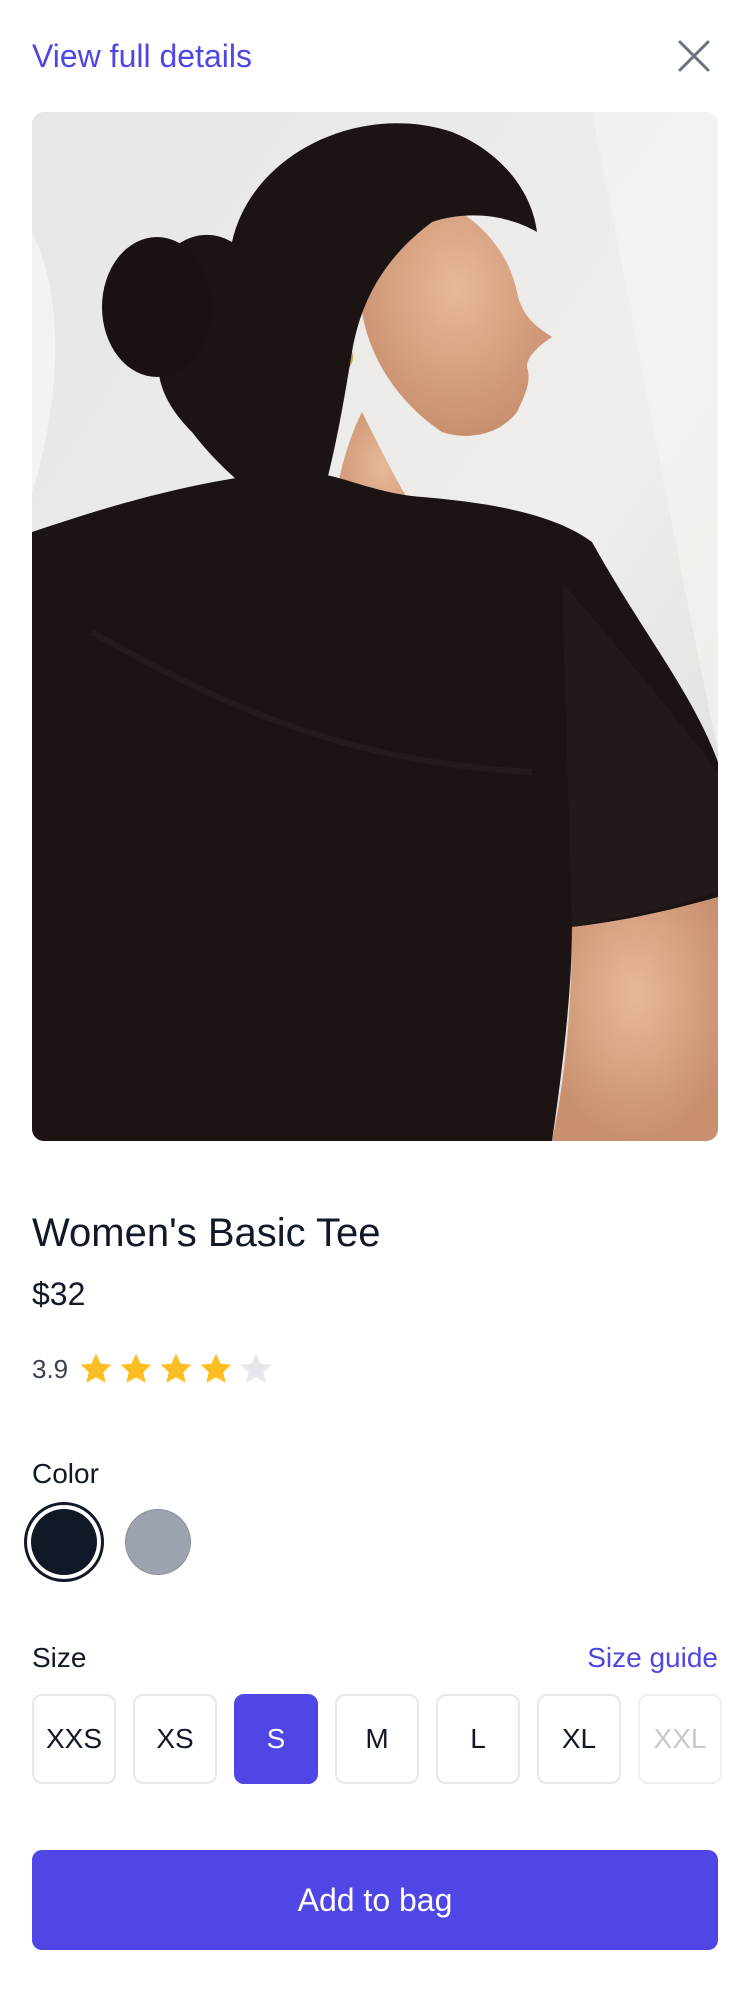 This screenshot has width=750, height=2014. I want to click on size-option-xxs: XXS, so click(74, 1739).